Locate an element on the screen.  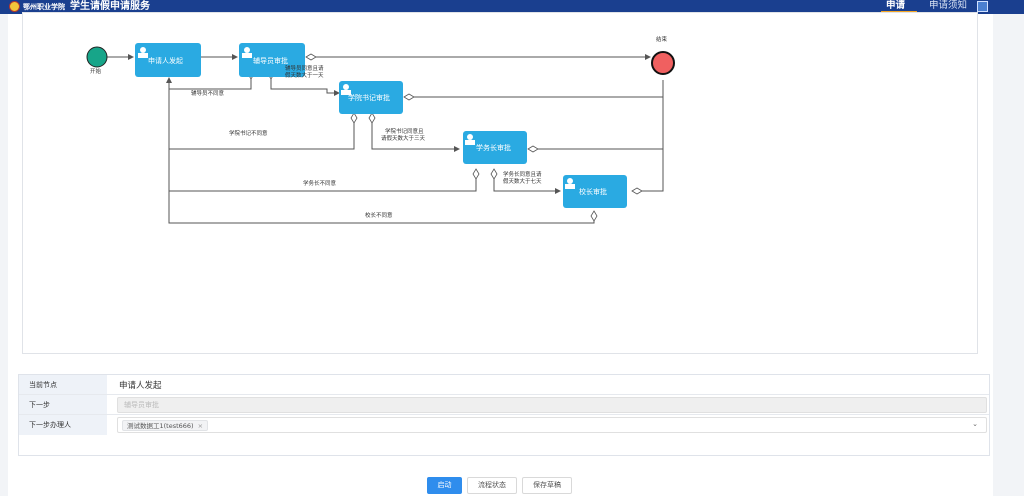
edge-label-dean-approve-1: 学务长同意且请 is located at coordinates (522, 174).